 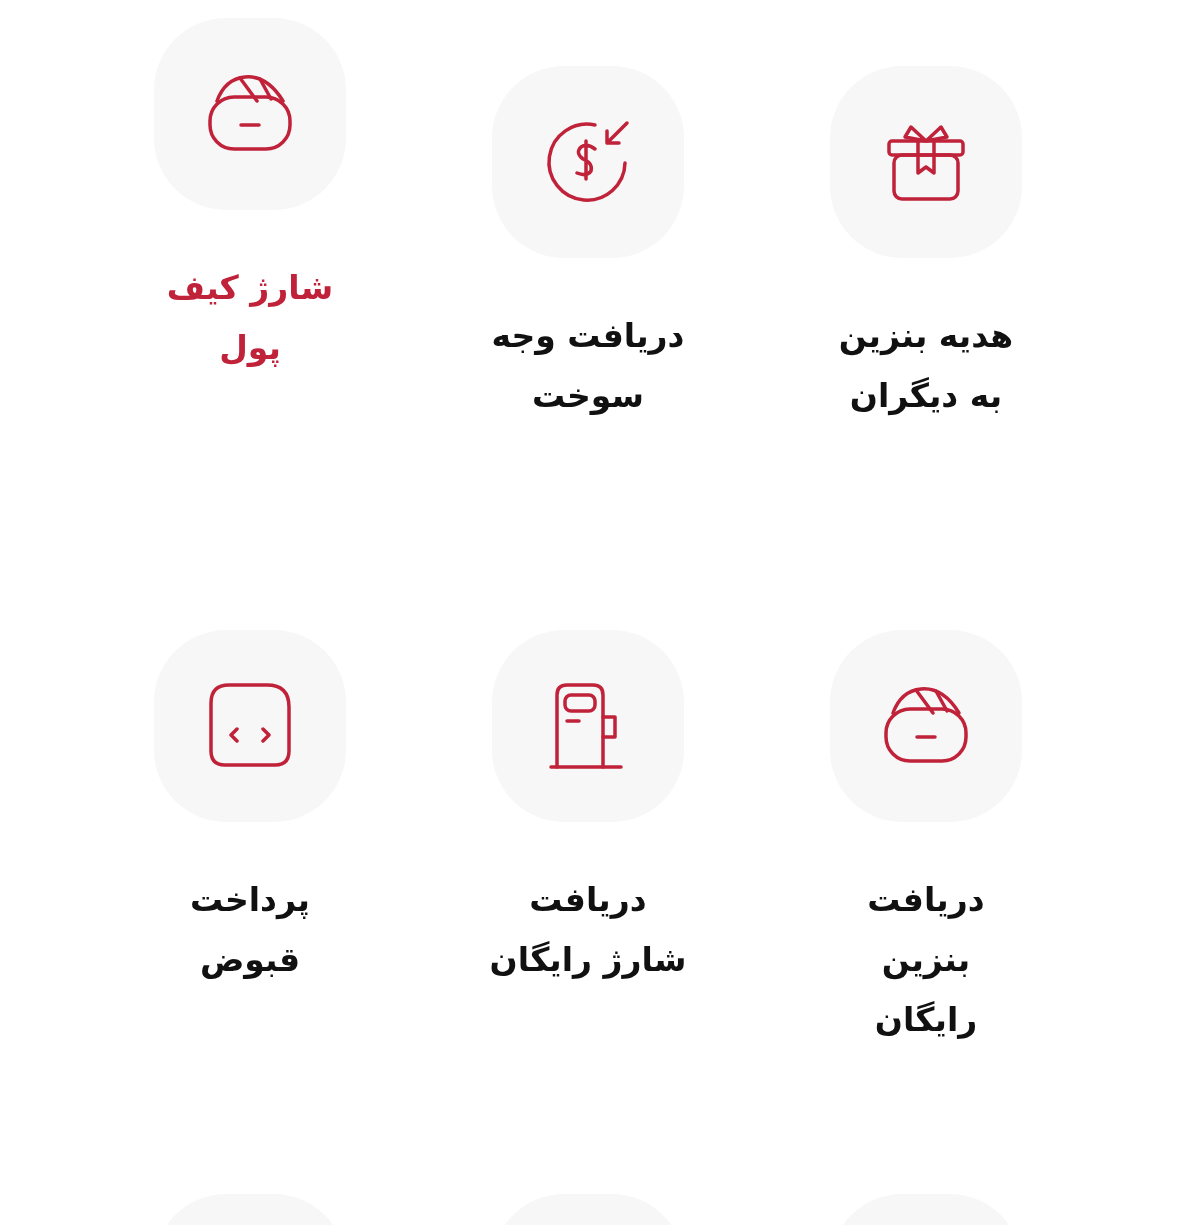 What do you see at coordinates (250, 318) in the screenshot?
I see `service-label: شارژ کیف پول` at bounding box center [250, 318].